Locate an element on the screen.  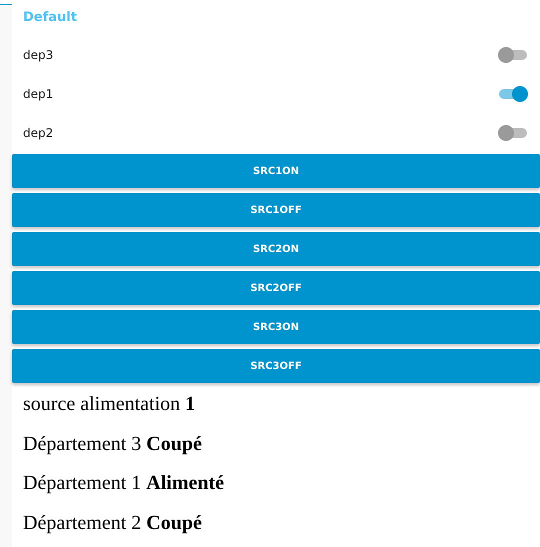
switch-label: dep3 is located at coordinates (38, 55).